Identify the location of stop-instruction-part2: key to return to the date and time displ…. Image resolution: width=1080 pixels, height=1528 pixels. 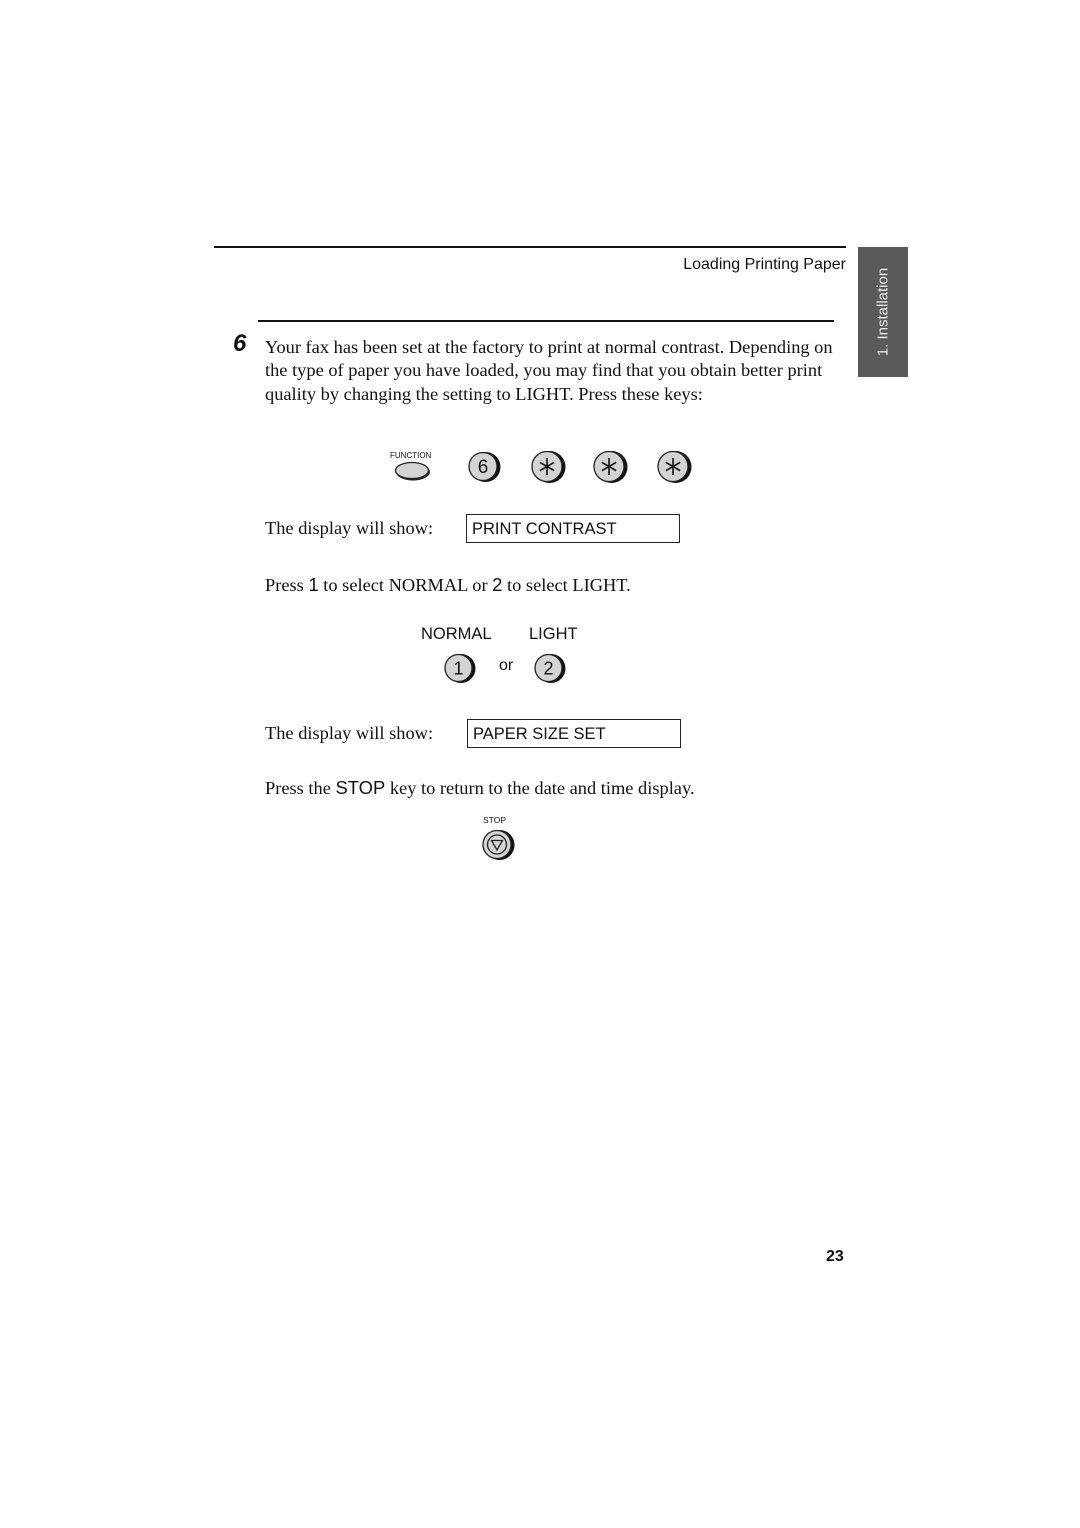
(540, 788).